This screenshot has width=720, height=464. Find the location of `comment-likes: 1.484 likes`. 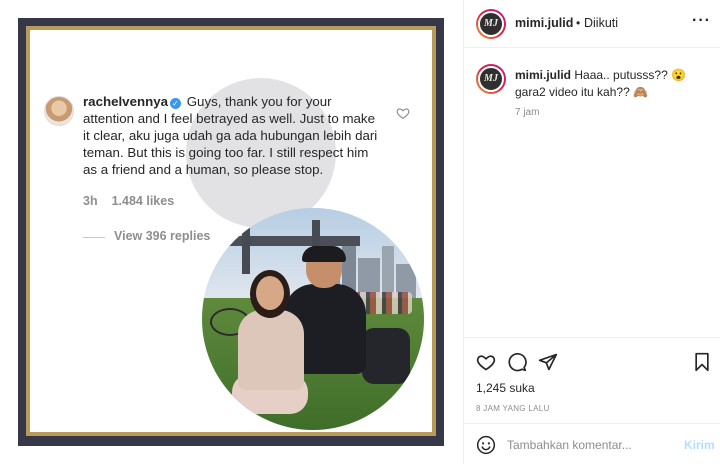

comment-likes: 1.484 likes is located at coordinates (143, 201).